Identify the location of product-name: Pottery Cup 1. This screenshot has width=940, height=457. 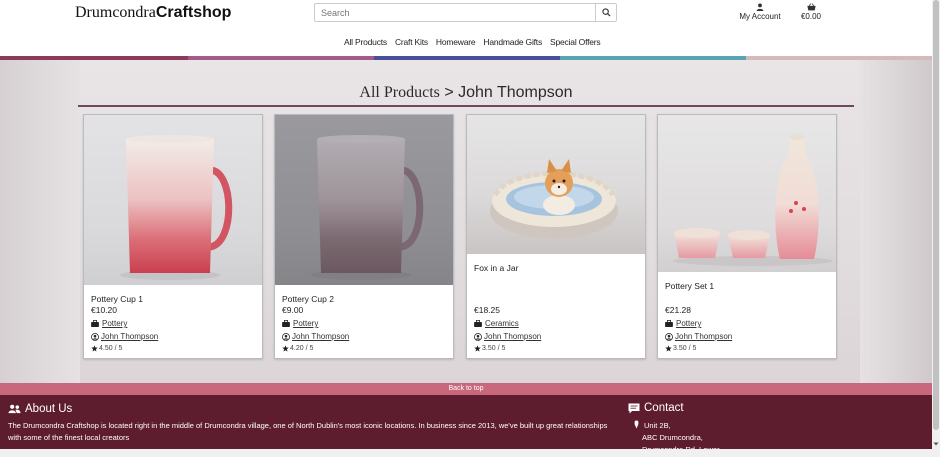
(117, 299).